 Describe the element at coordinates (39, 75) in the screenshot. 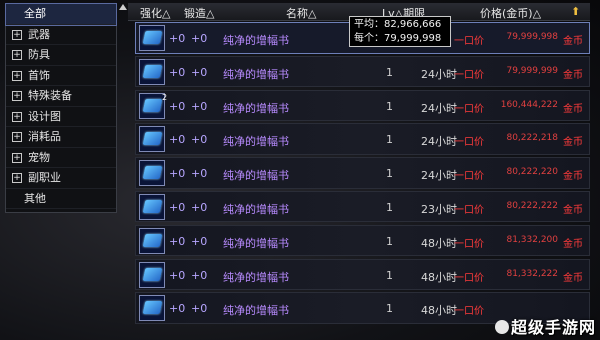

I see `sidebar-item-label: 首饰` at that location.